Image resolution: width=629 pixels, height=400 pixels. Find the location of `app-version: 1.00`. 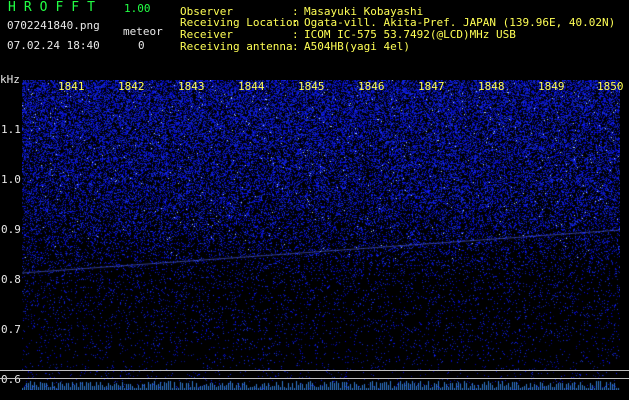

app-version: 1.00 is located at coordinates (137, 8).